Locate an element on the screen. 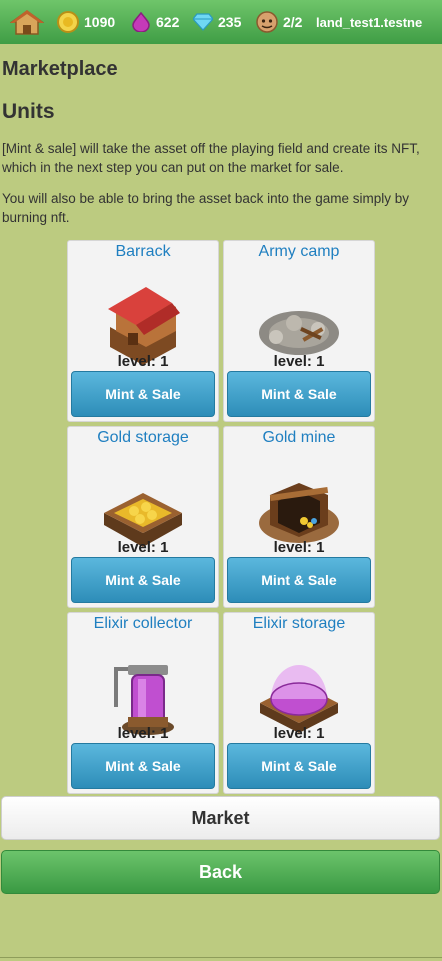 The height and width of the screenshot is (961, 442). elixir-value: 622 is located at coordinates (168, 22).